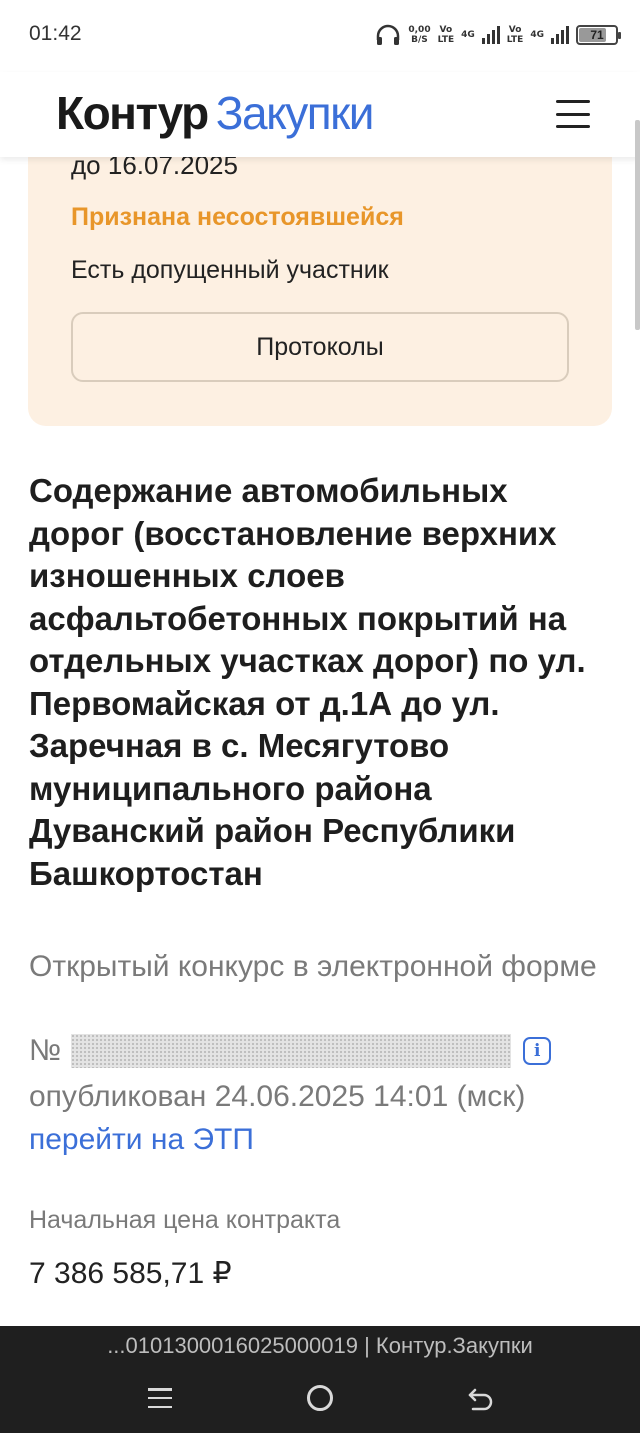 The image size is (640, 1433). Describe the element at coordinates (388, 34) in the screenshot. I see `headphones-icon` at that location.